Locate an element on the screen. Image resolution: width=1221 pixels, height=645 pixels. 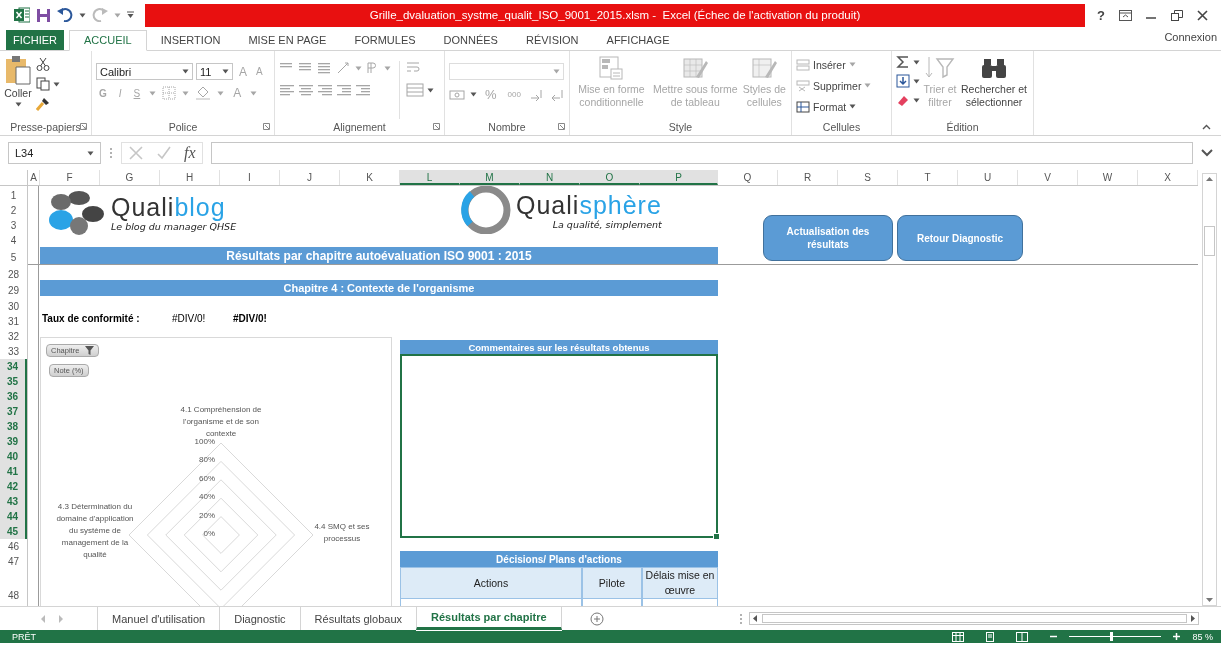
column-header: M is located at coordinates (490, 177).